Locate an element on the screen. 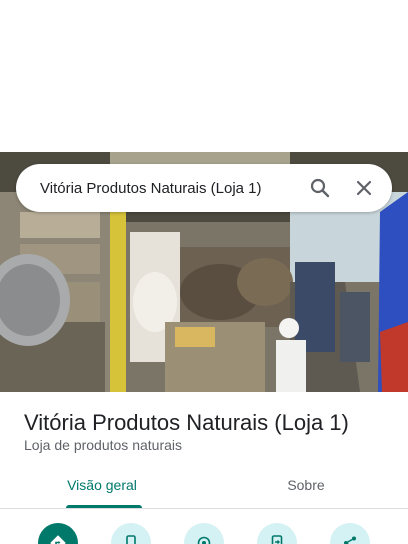 The height and width of the screenshot is (544, 408). search-bar: Vitória Produtos Naturais (Loja 1) is located at coordinates (204, 188).